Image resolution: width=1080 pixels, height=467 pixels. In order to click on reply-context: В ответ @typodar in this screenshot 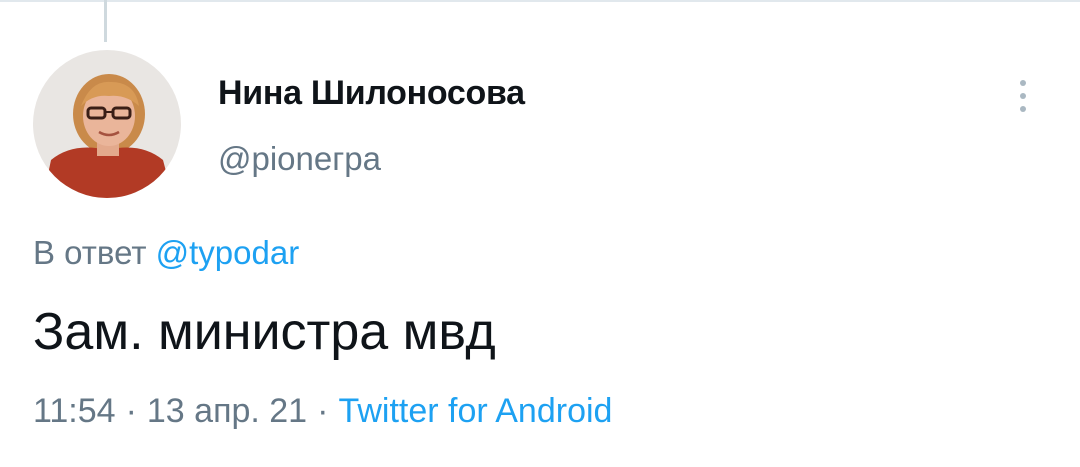, I will do `click(166, 253)`.